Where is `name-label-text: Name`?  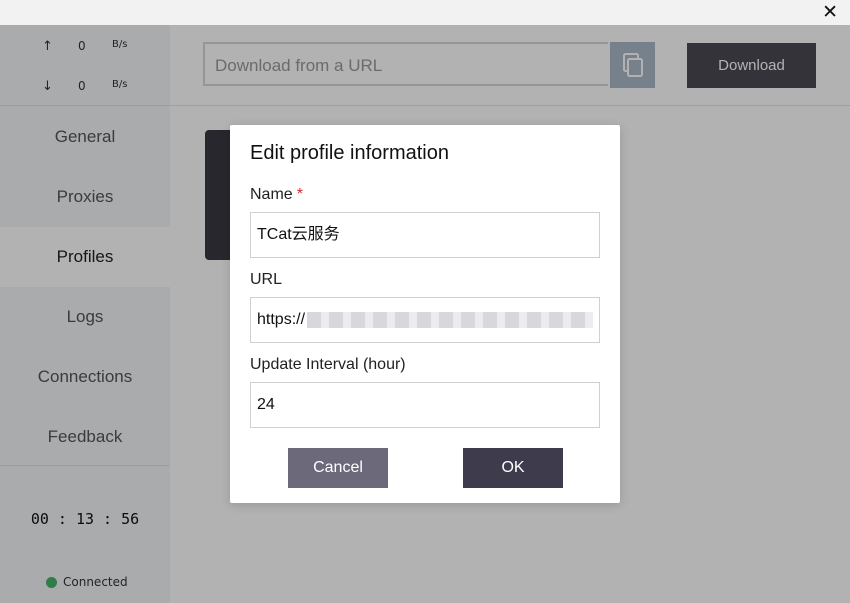 name-label-text: Name is located at coordinates (271, 194).